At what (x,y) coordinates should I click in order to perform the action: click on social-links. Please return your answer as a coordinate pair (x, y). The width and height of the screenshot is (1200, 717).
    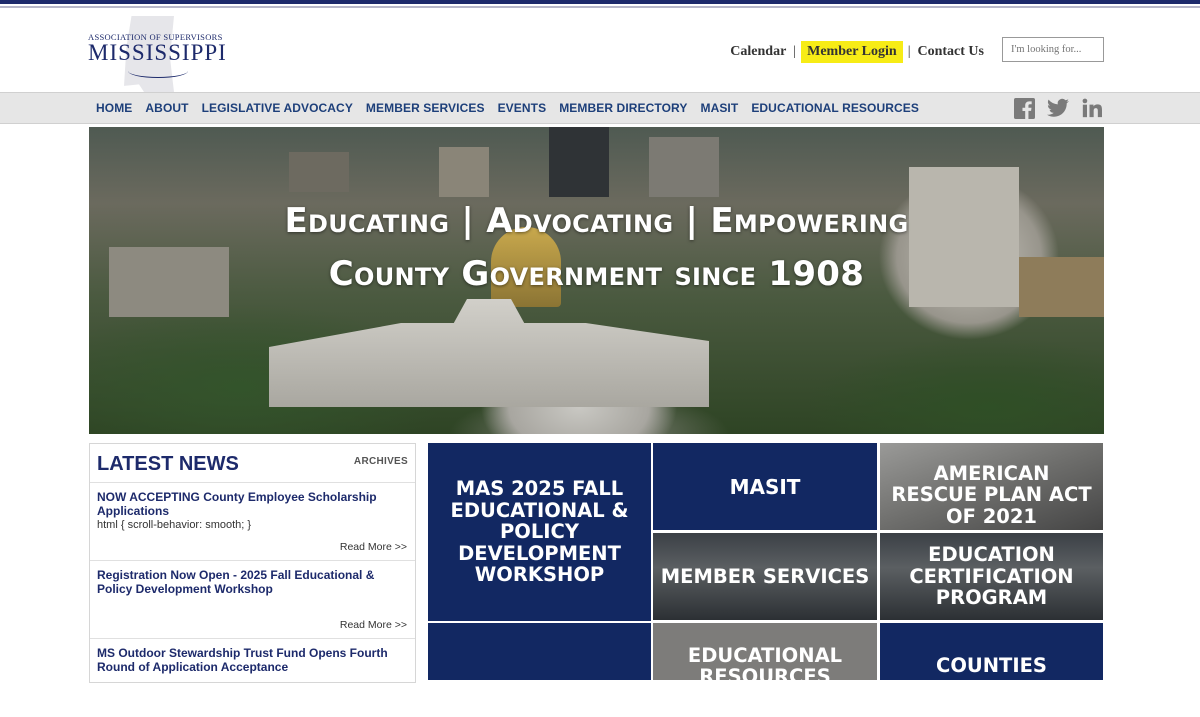
    Looking at the image, I should click on (1058, 108).